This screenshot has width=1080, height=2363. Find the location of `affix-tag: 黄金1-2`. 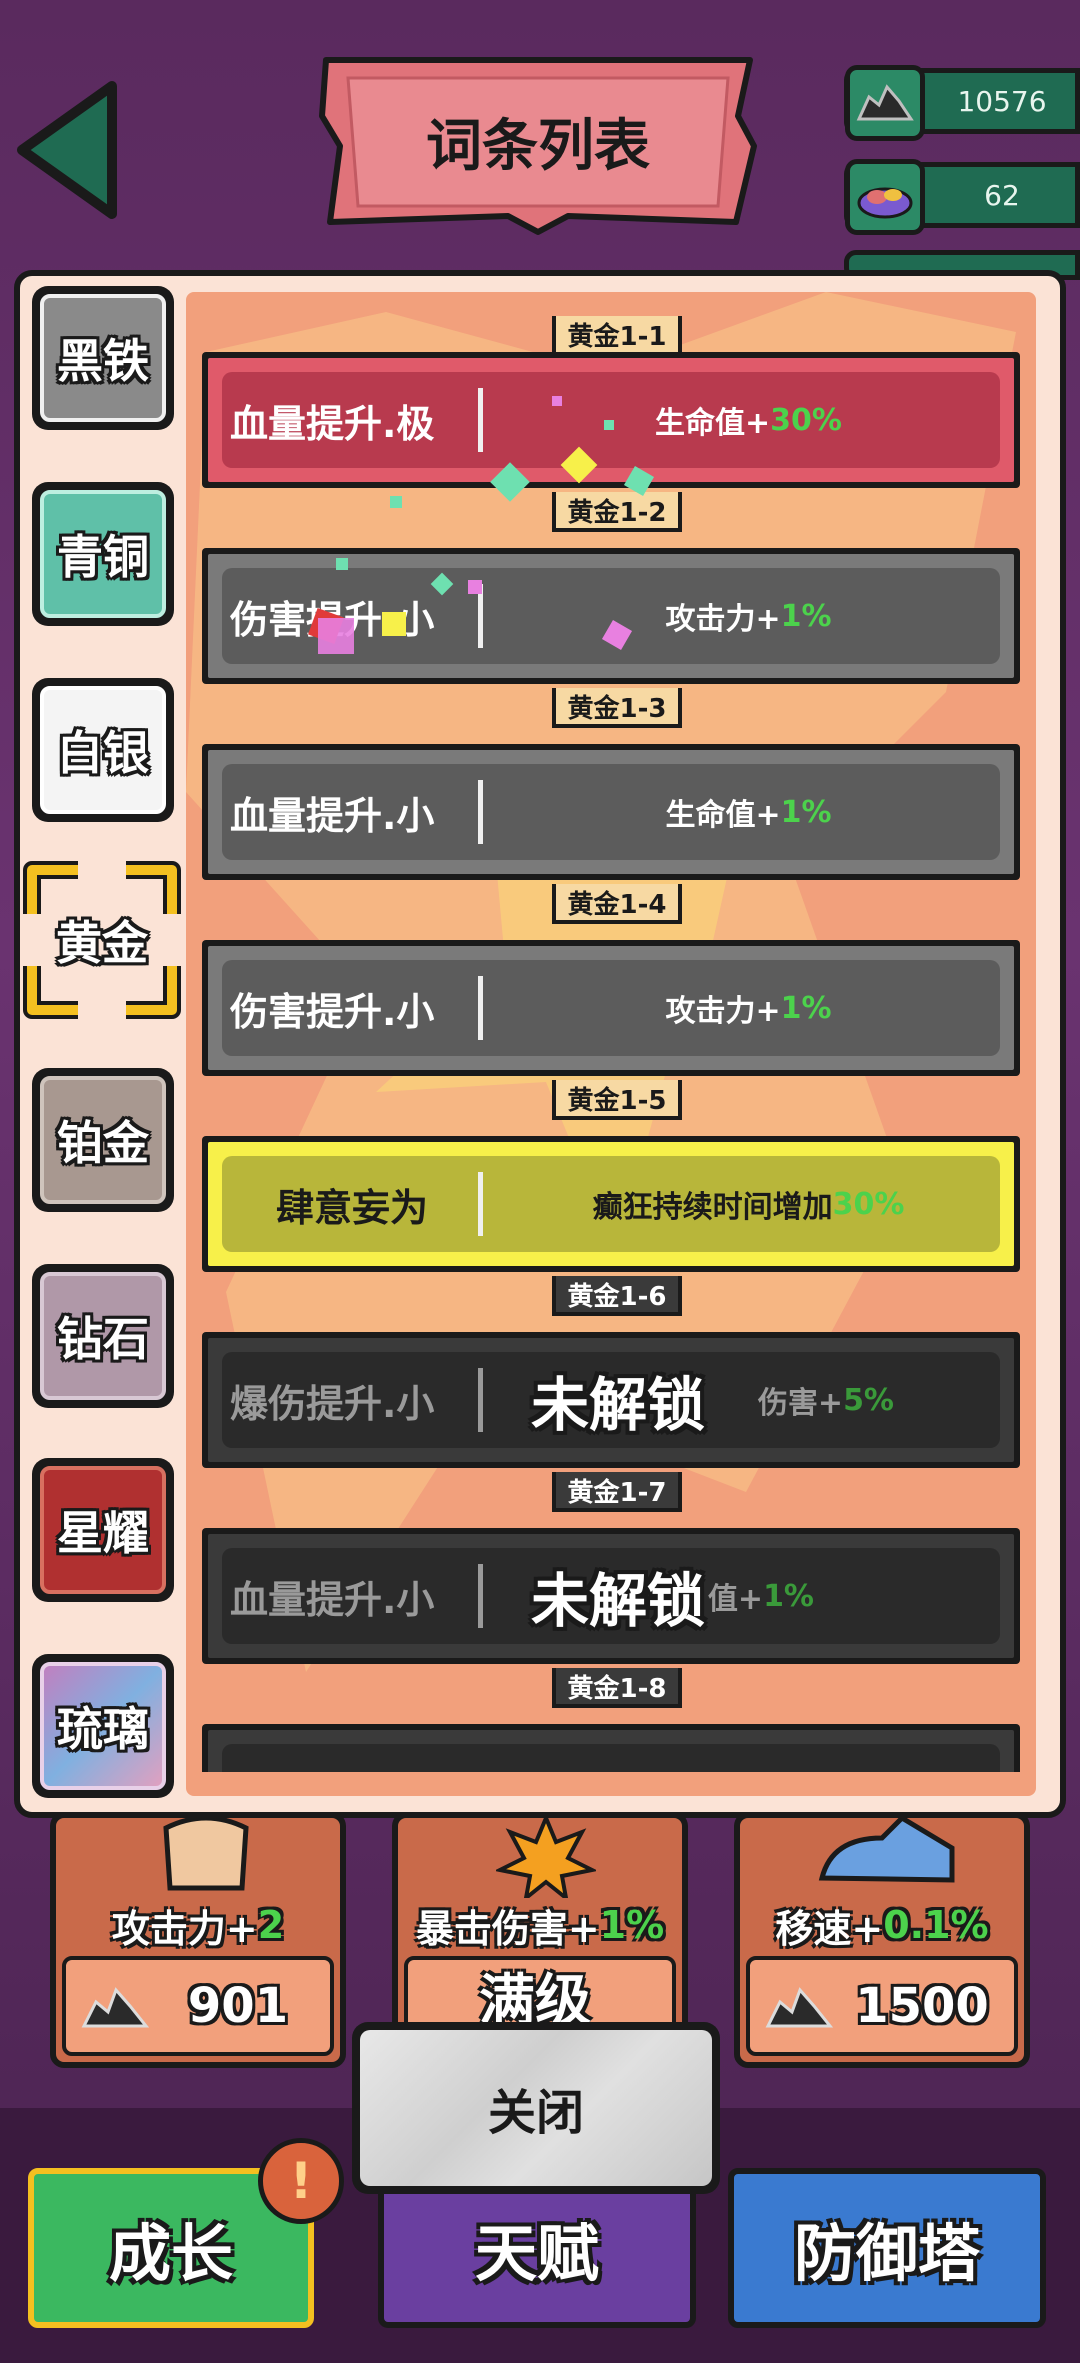

affix-tag: 黄金1-2 is located at coordinates (617, 512).